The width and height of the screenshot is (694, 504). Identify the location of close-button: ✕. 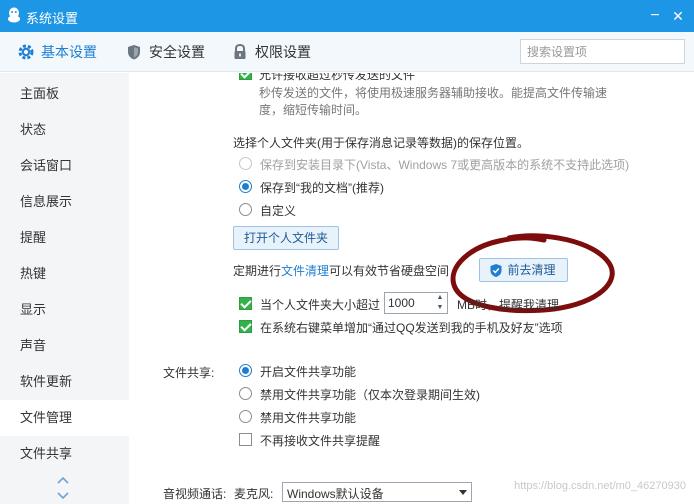
(678, 16).